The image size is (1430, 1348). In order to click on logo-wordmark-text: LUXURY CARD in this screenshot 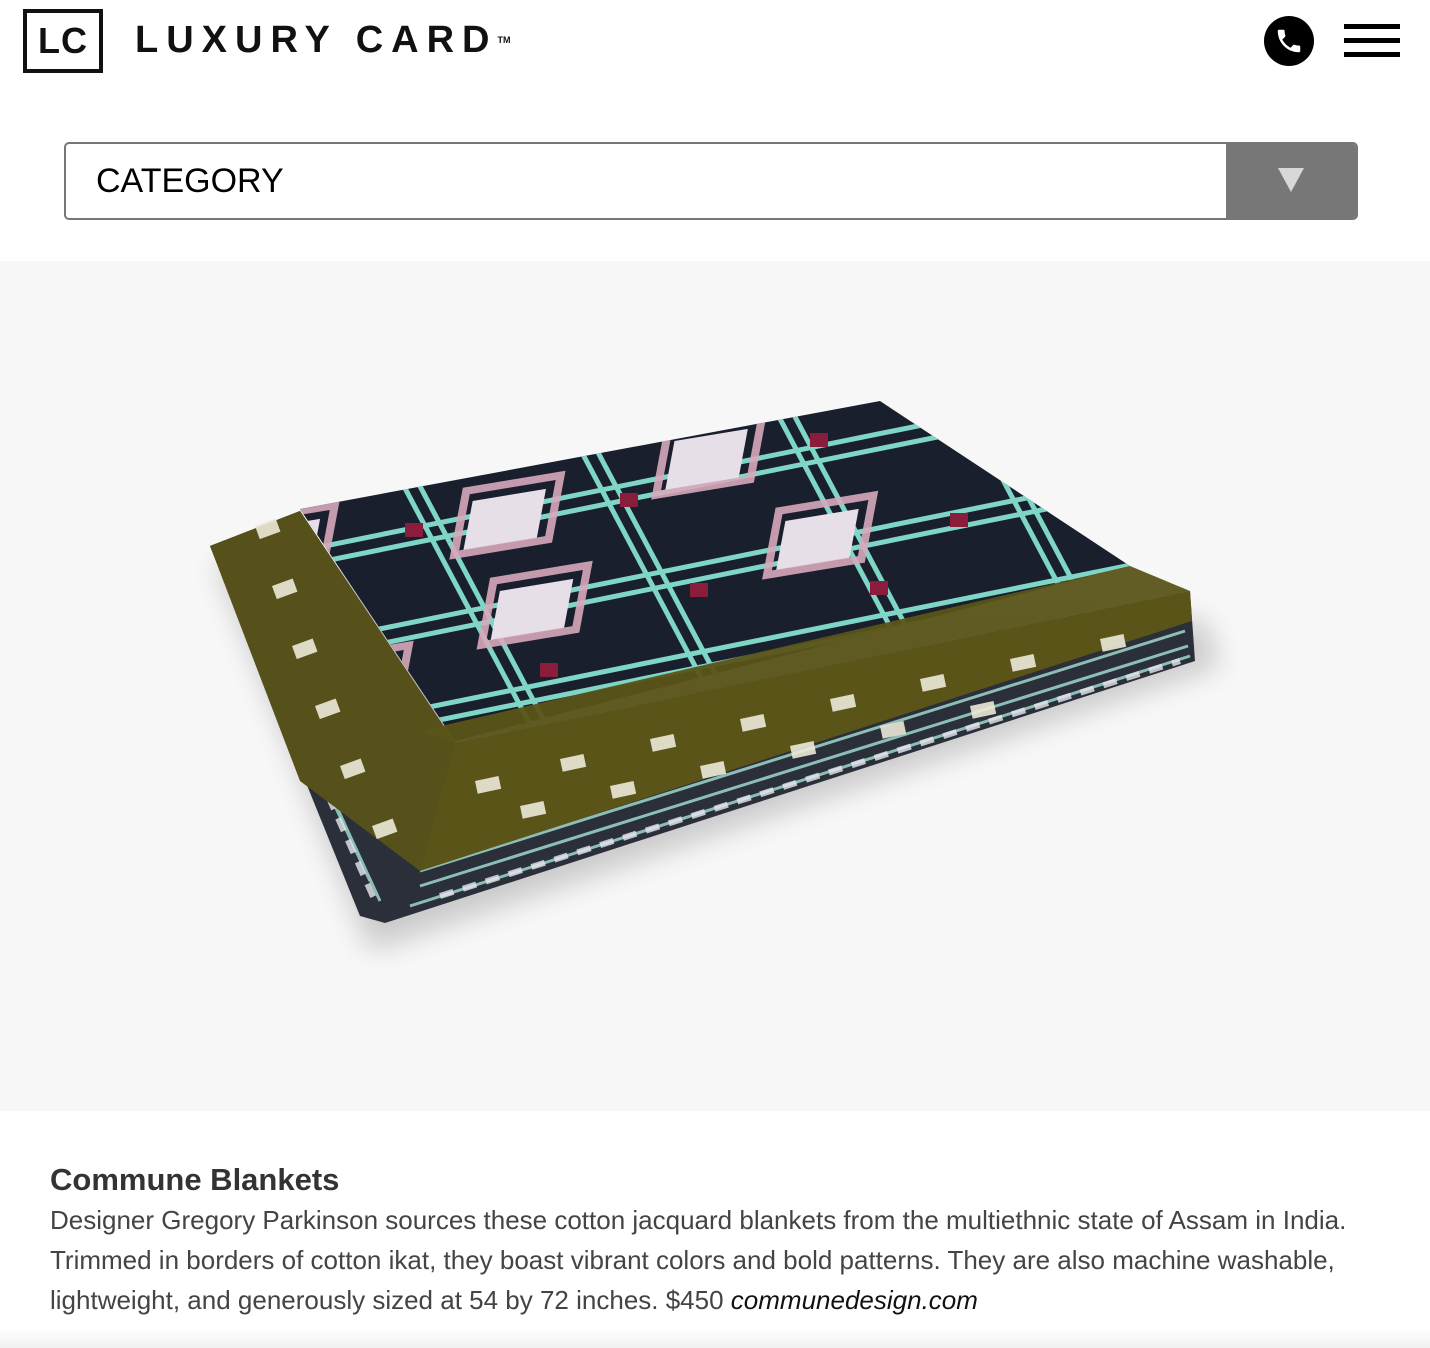, I will do `click(316, 40)`.